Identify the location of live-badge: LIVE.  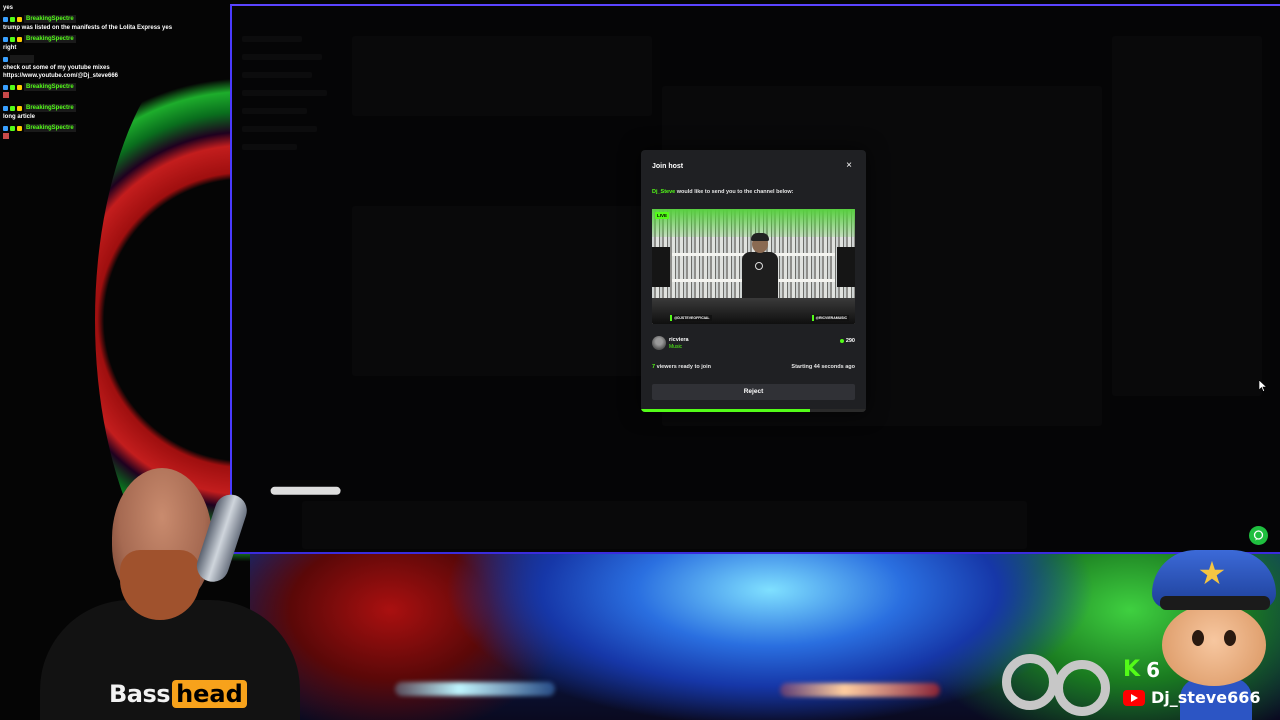
(662, 215).